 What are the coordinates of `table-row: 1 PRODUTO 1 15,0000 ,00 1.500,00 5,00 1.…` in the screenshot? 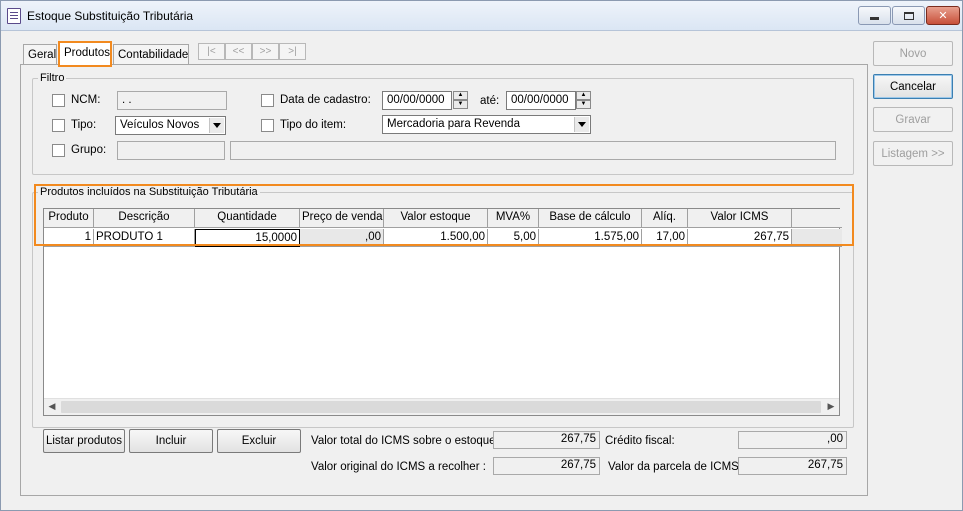 It's located at (443, 238).